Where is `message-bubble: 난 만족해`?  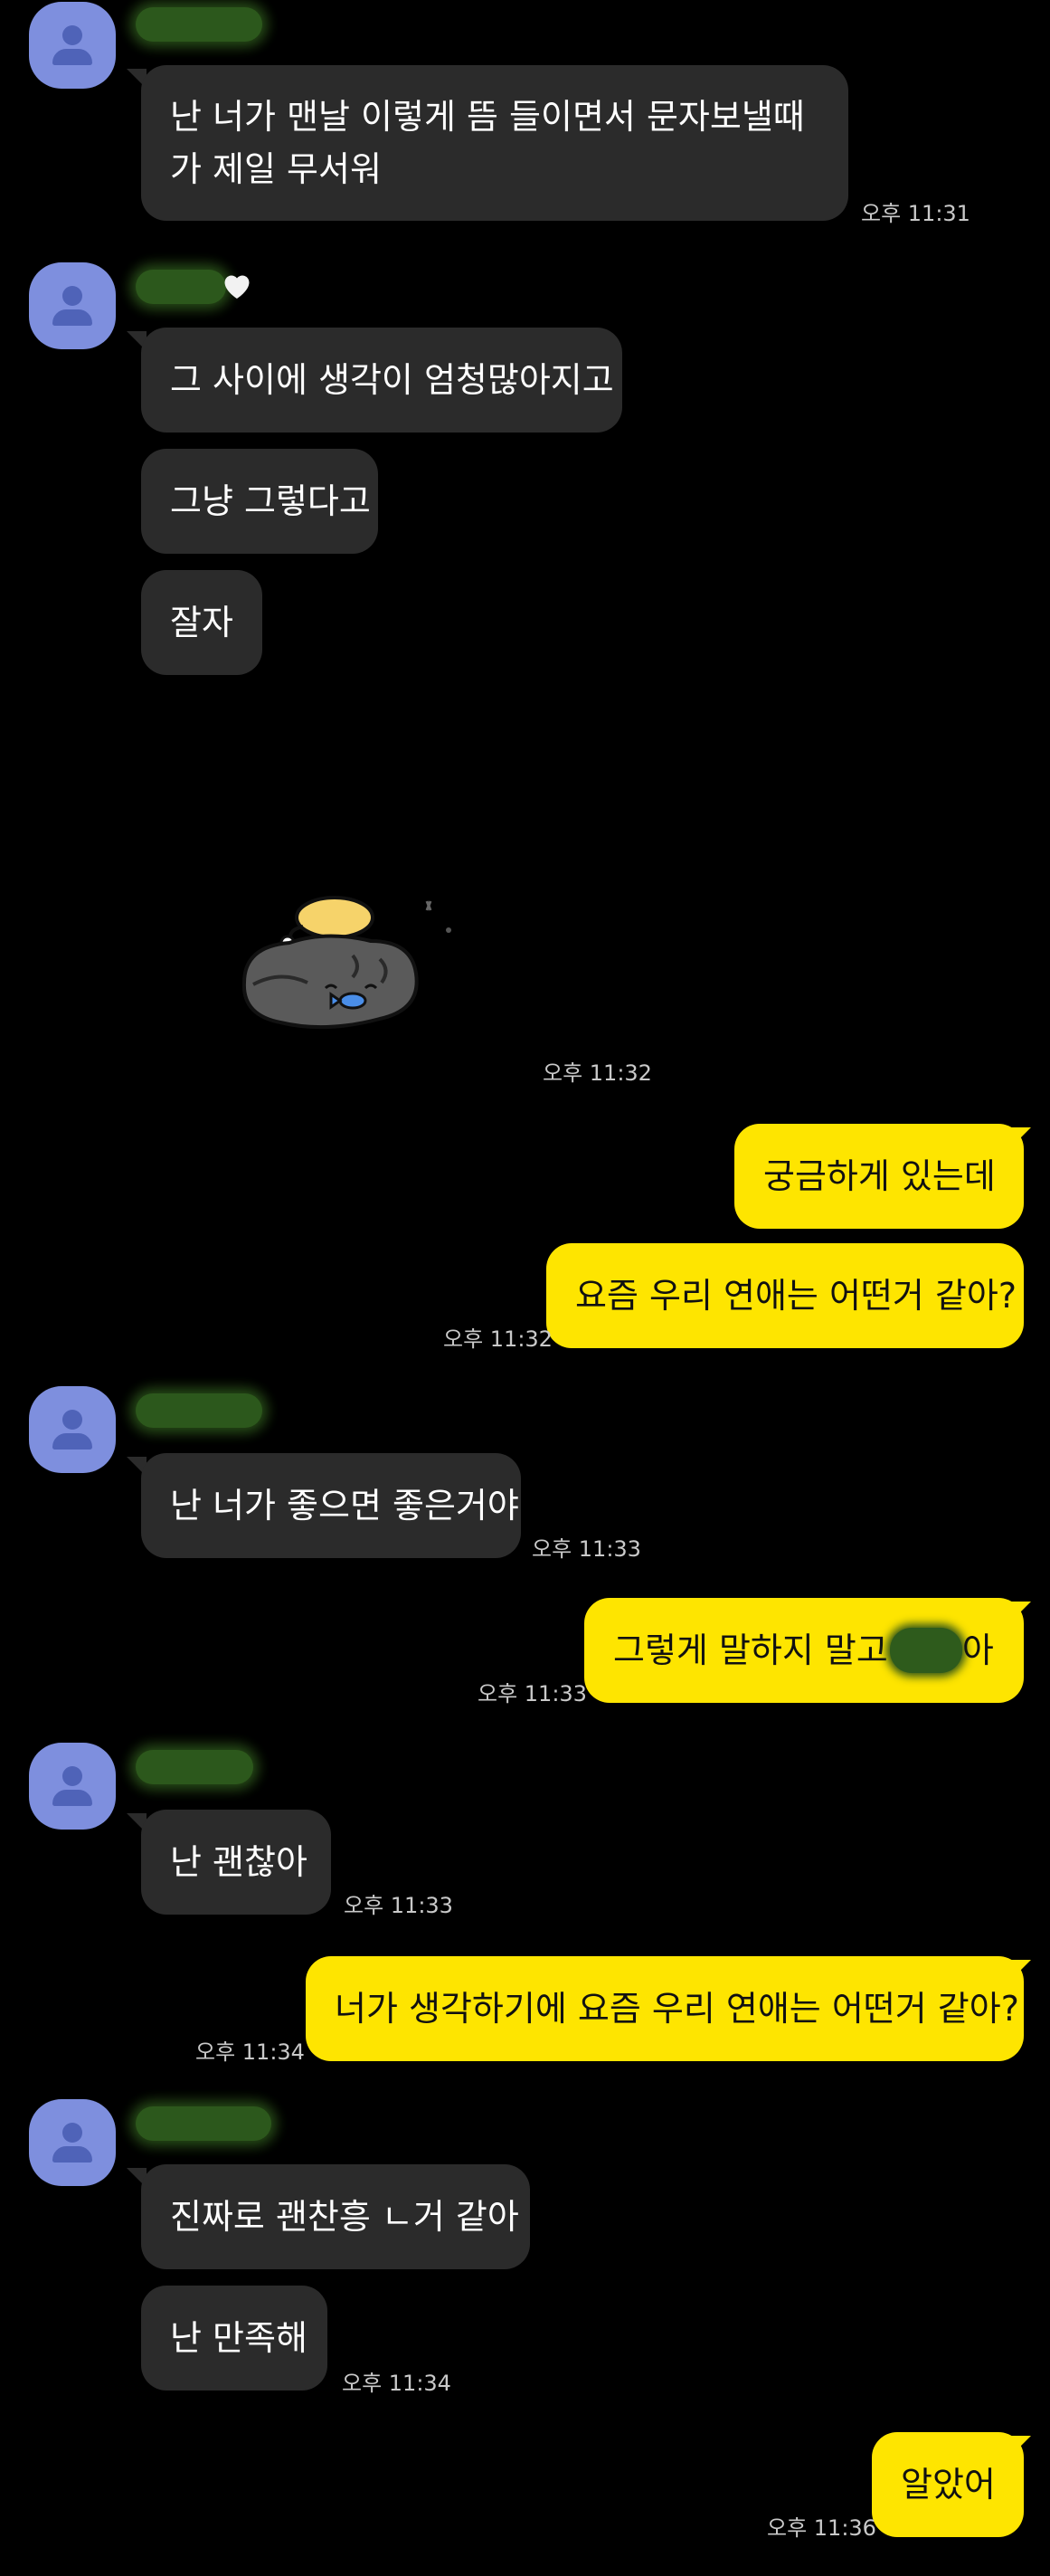
message-bubble: 난 만족해 is located at coordinates (234, 2339).